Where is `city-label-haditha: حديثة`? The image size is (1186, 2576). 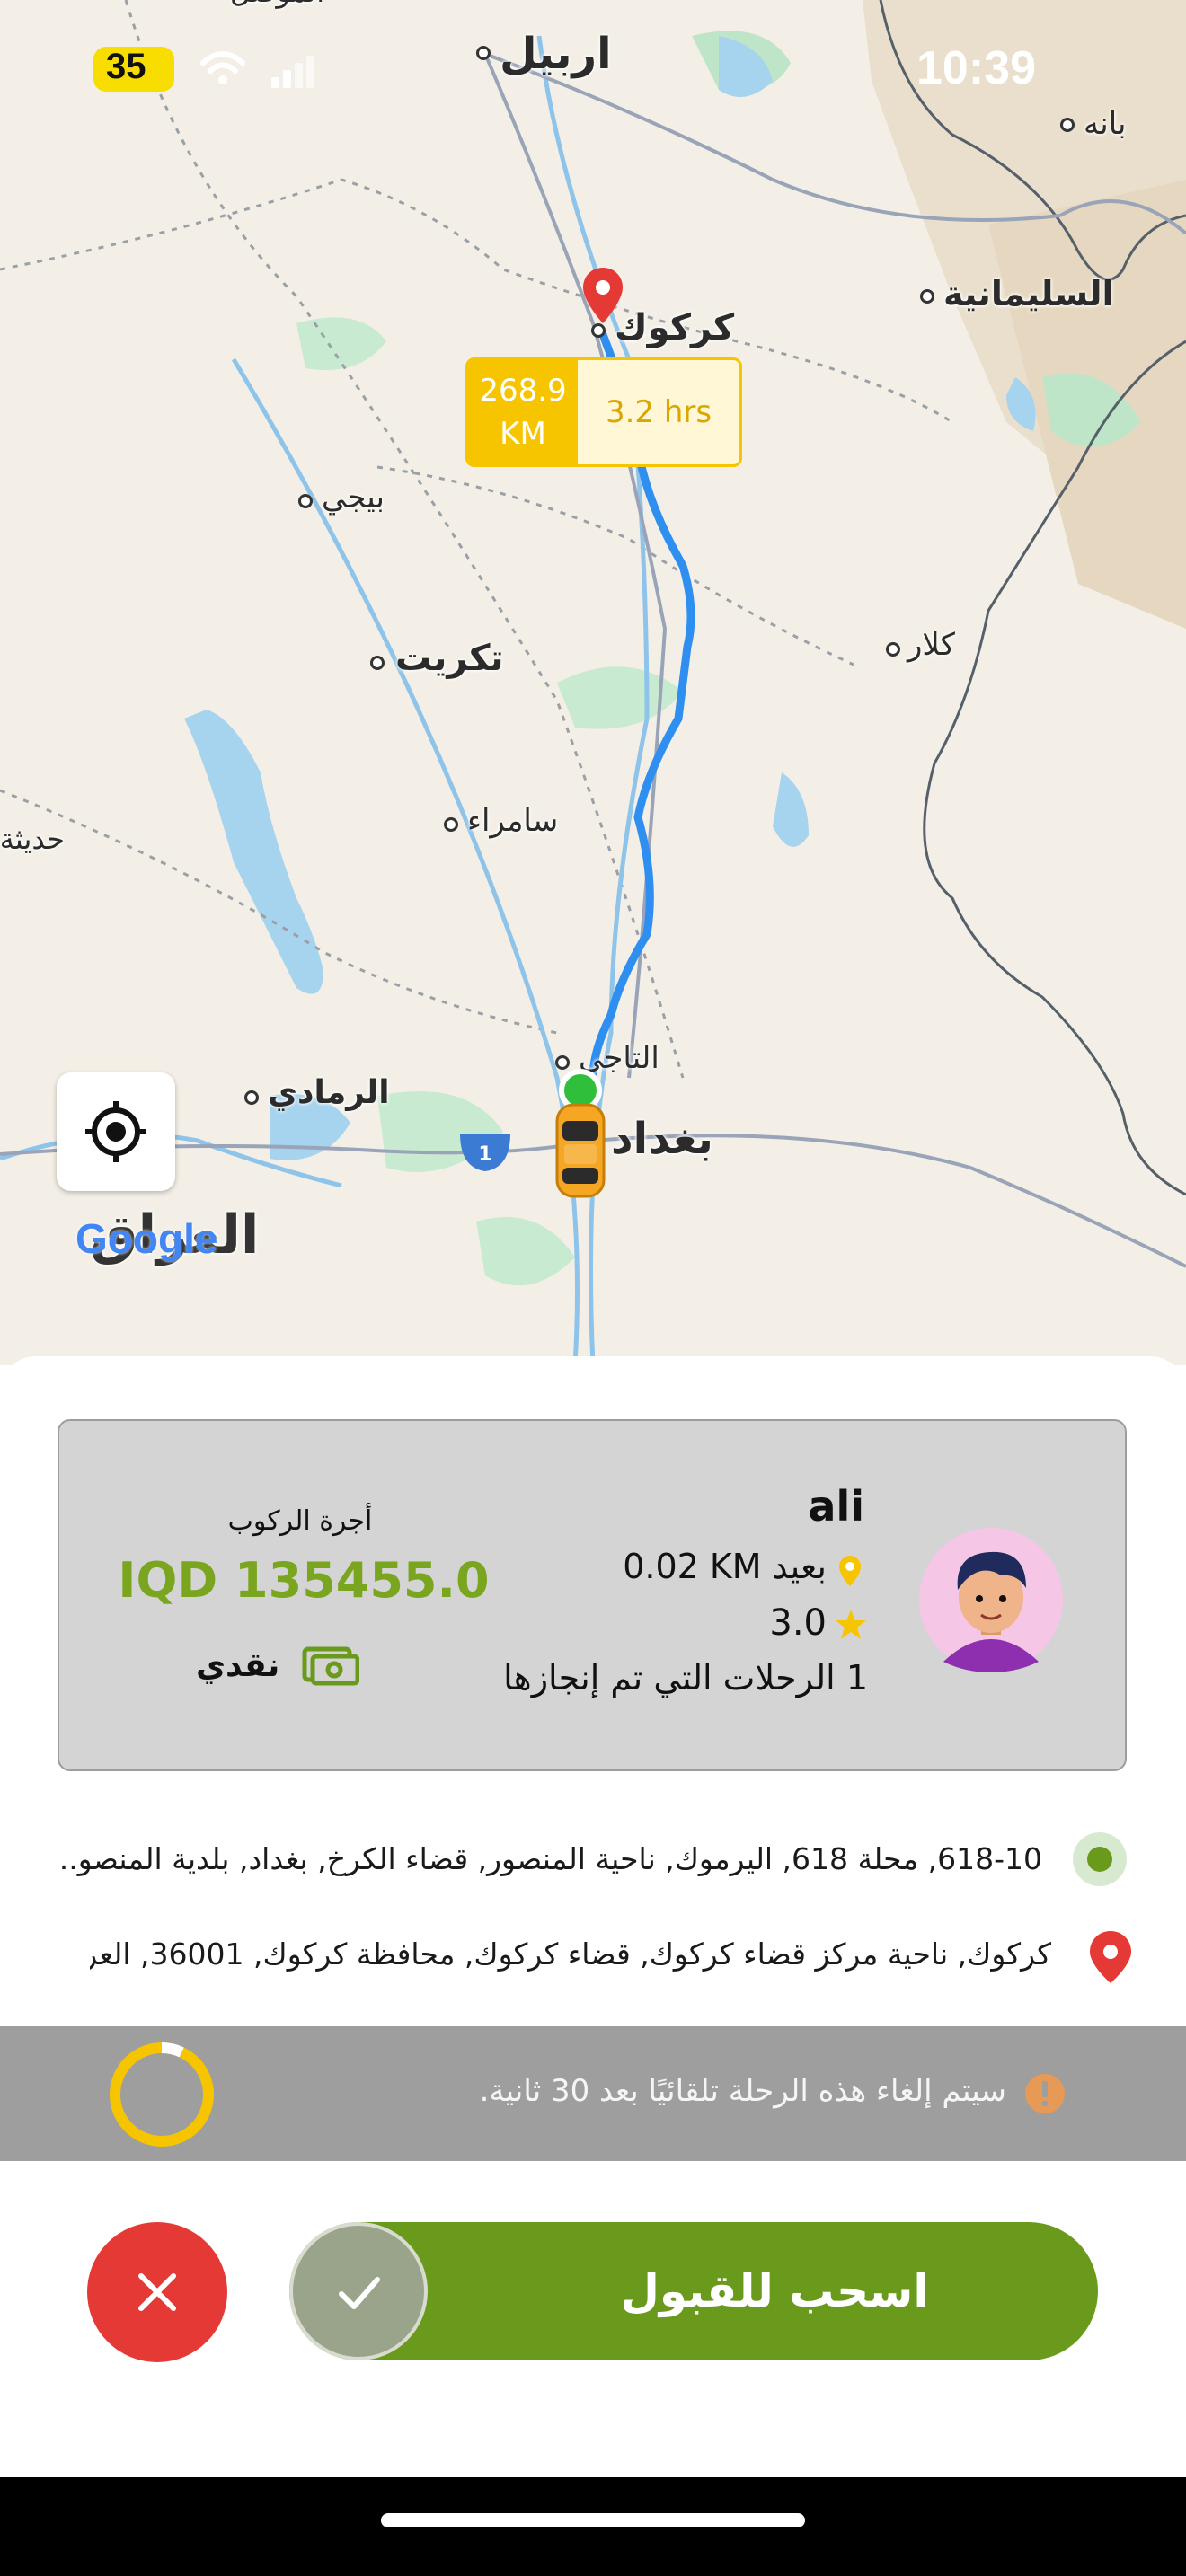 city-label-haditha: حديثة is located at coordinates (32, 839).